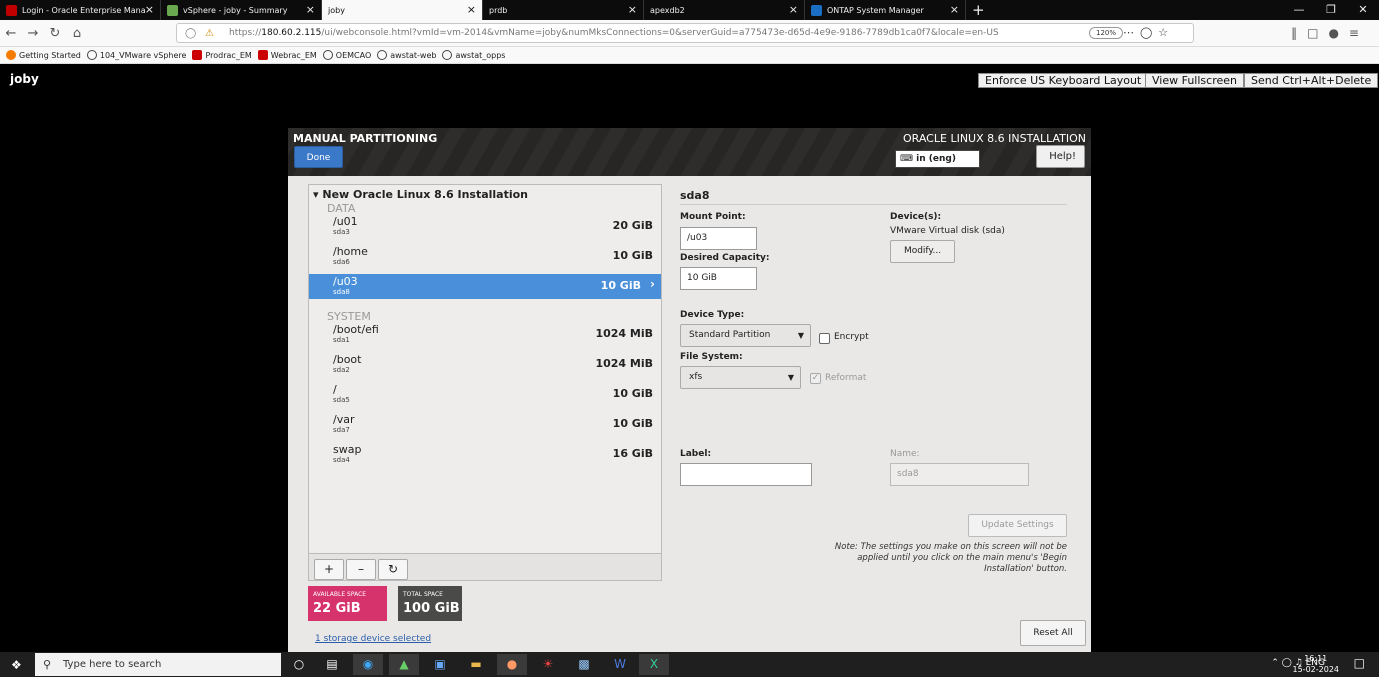 Image resolution: width=1379 pixels, height=677 pixels. I want to click on mount-point-name: /home, so click(350, 251).